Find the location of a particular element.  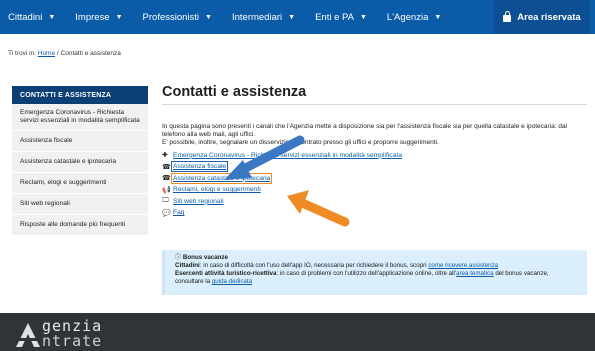

list-item: 🖵 Siti web regionali is located at coordinates (374, 202).